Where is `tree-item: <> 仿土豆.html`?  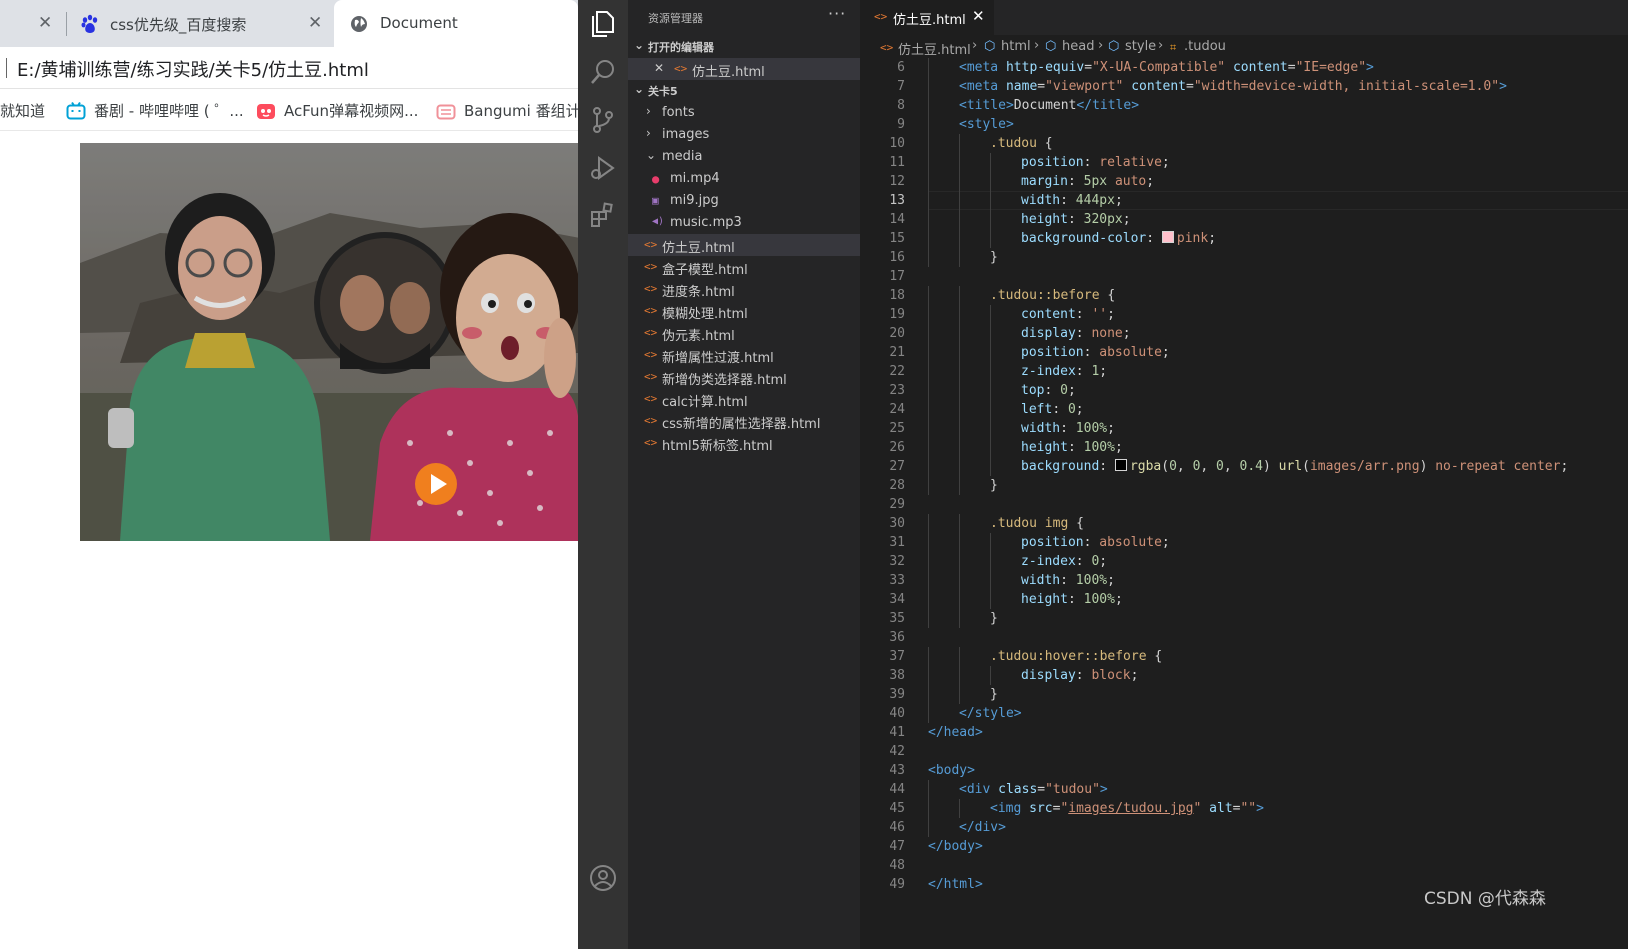
tree-item: <> 仿土豆.html is located at coordinates (744, 245).